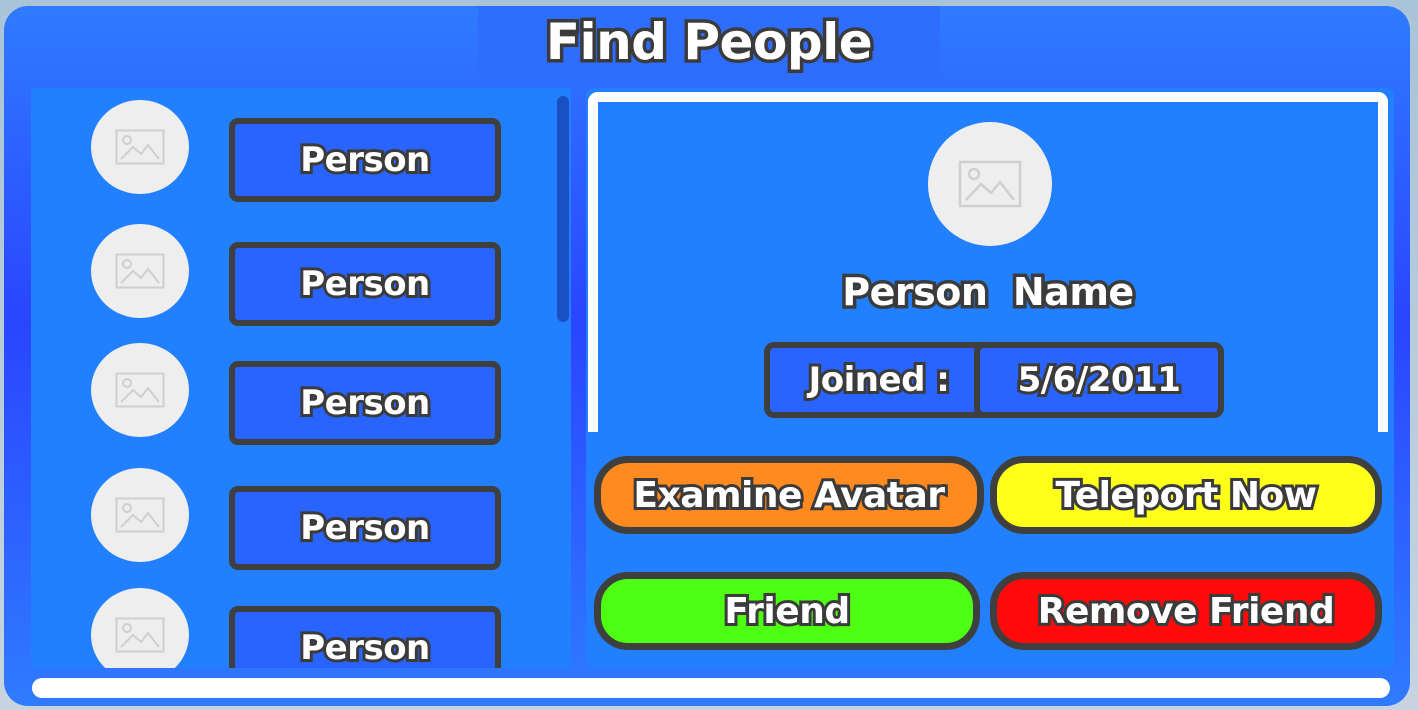 This screenshot has height=710, width=1418. I want to click on examine-avatar-label: Examine Avatar, so click(789, 495).